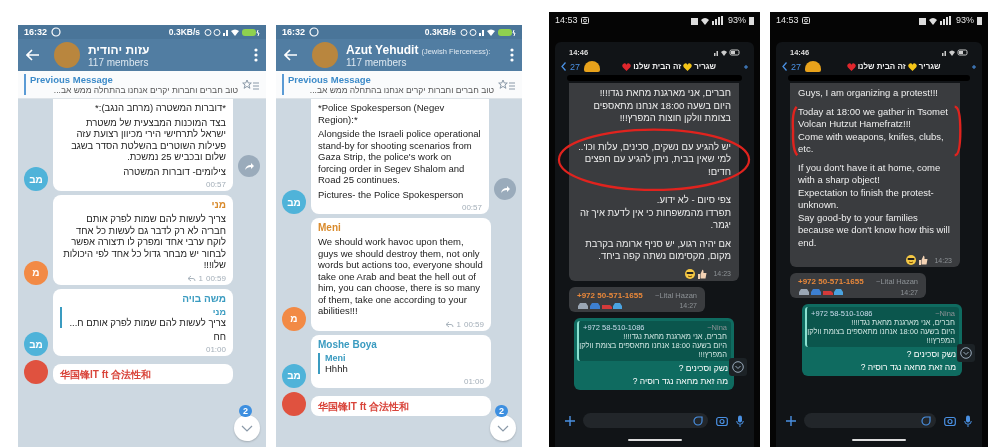  What do you see at coordinates (348, 344) in the screenshot?
I see `sender-name: Moshe Boya` at bounding box center [348, 344].